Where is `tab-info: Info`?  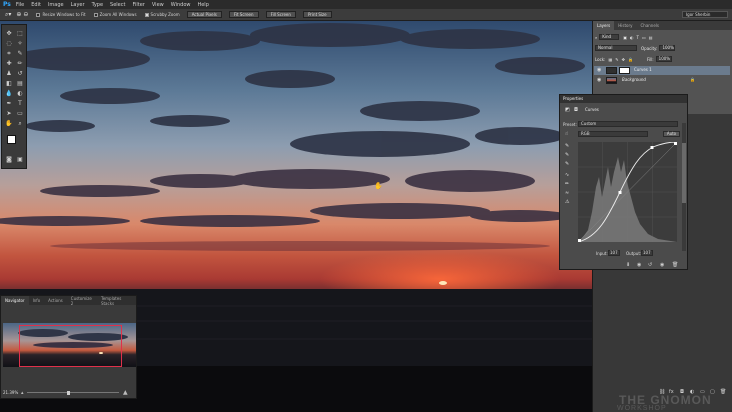 tab-info: Info is located at coordinates (37, 300).